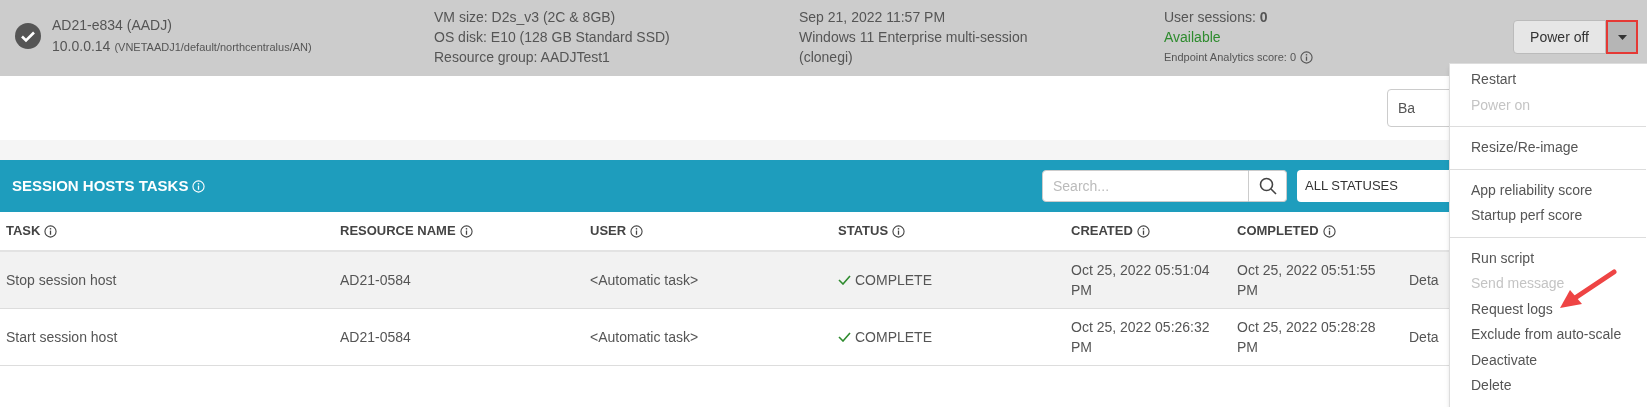 This screenshot has height=407, width=1647. I want to click on created-date: Sep 21, 2022 11:57 PM, so click(873, 17).